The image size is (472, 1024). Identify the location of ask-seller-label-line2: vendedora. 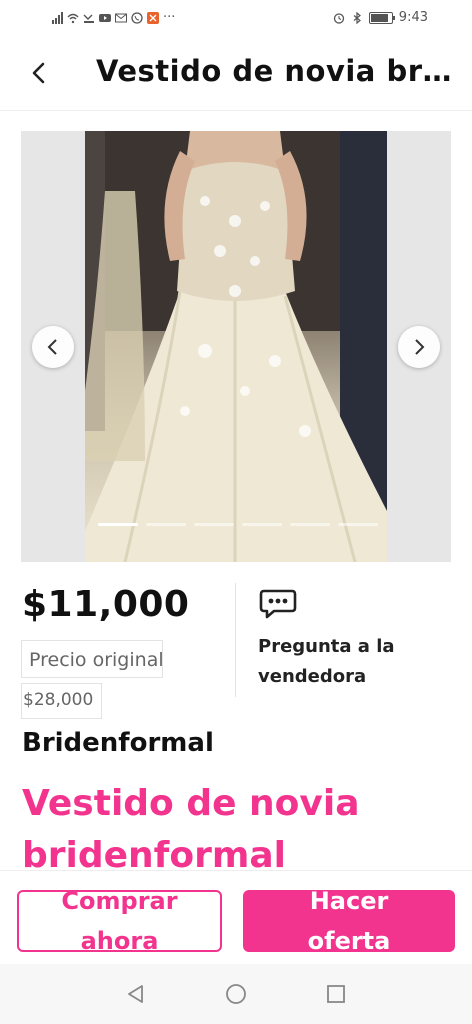
(312, 676).